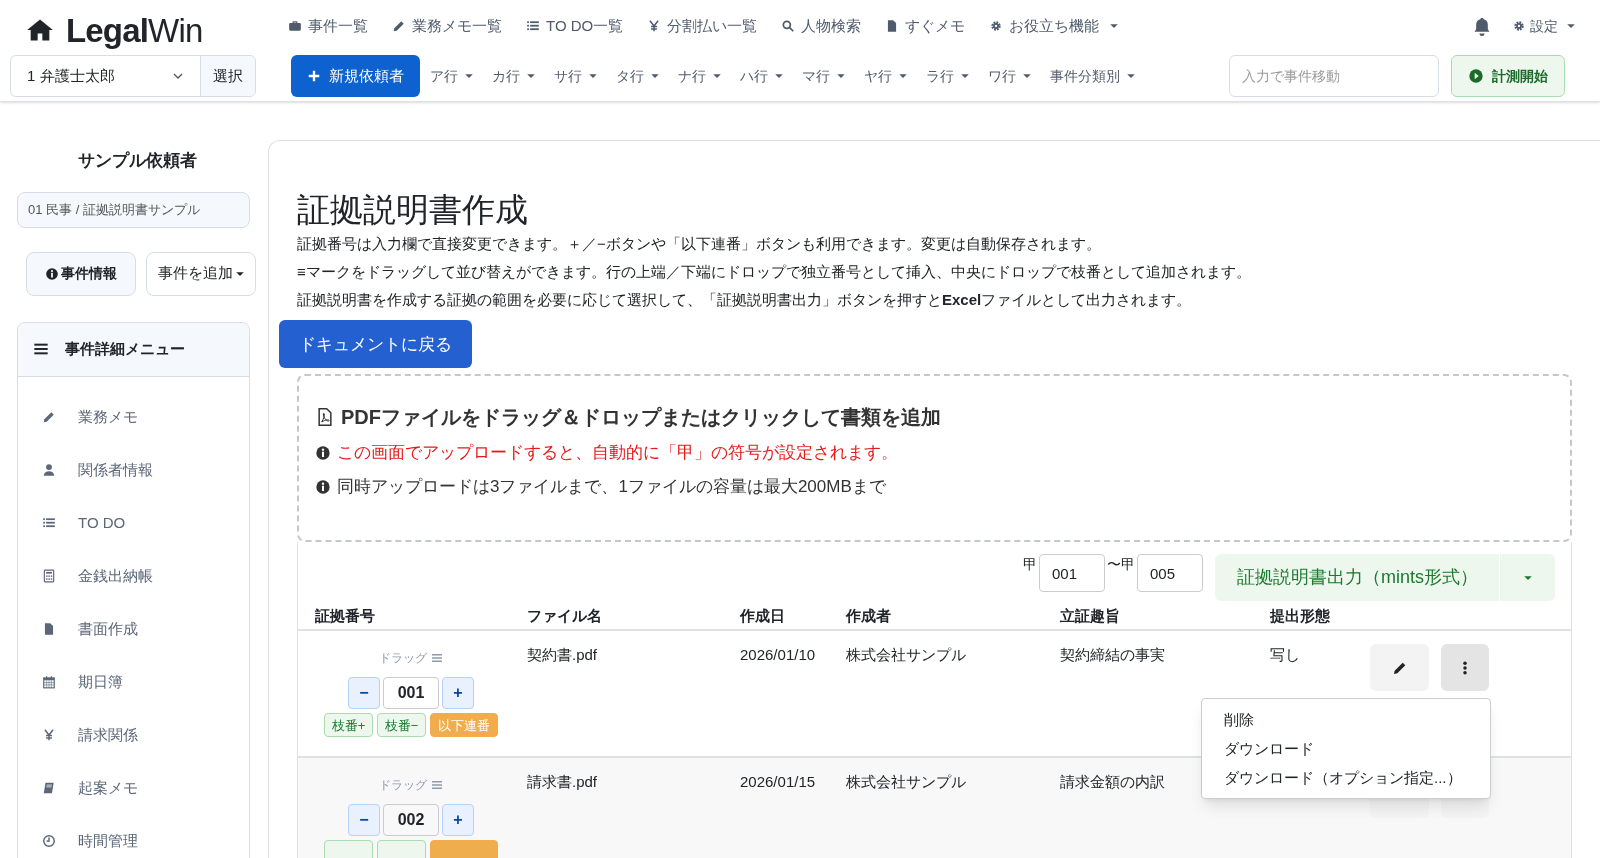 The height and width of the screenshot is (858, 1600). Describe the element at coordinates (869, 615) in the screenshot. I see `column-header: 作成者` at that location.